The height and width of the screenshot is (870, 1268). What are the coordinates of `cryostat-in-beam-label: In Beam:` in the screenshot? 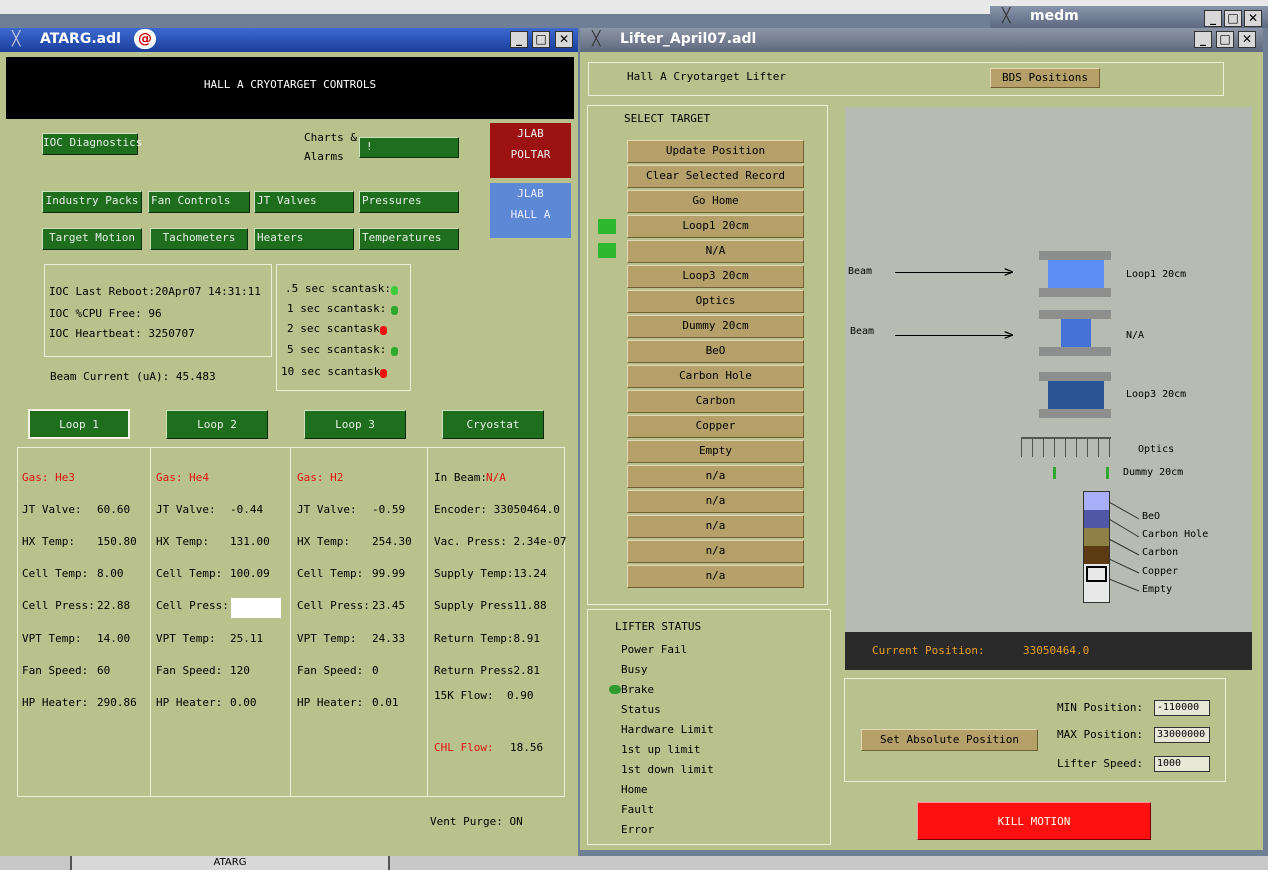 It's located at (460, 477).